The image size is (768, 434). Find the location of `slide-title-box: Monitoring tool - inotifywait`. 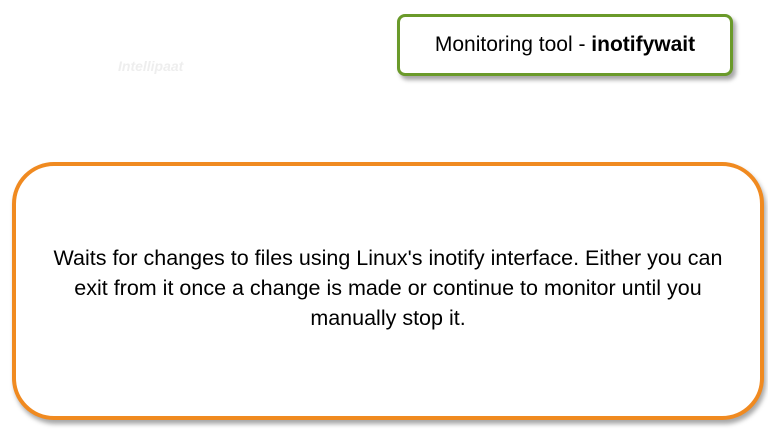

slide-title-box: Monitoring tool - inotifywait is located at coordinates (565, 45).